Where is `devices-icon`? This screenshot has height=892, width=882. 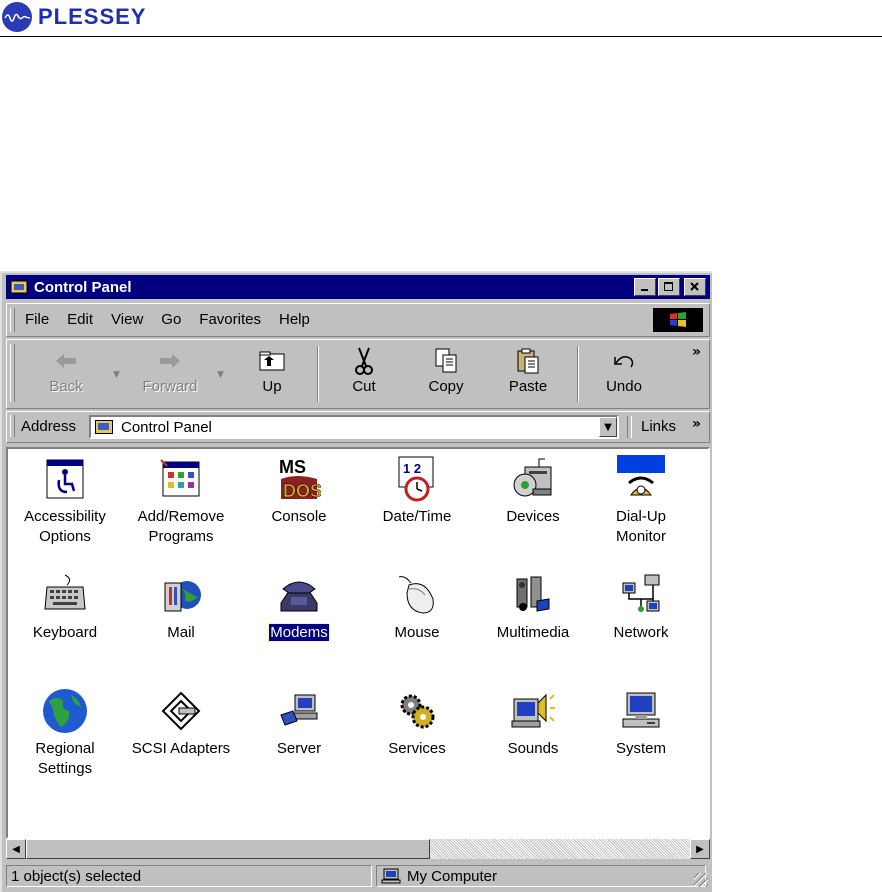
devices-icon is located at coordinates (532, 477).